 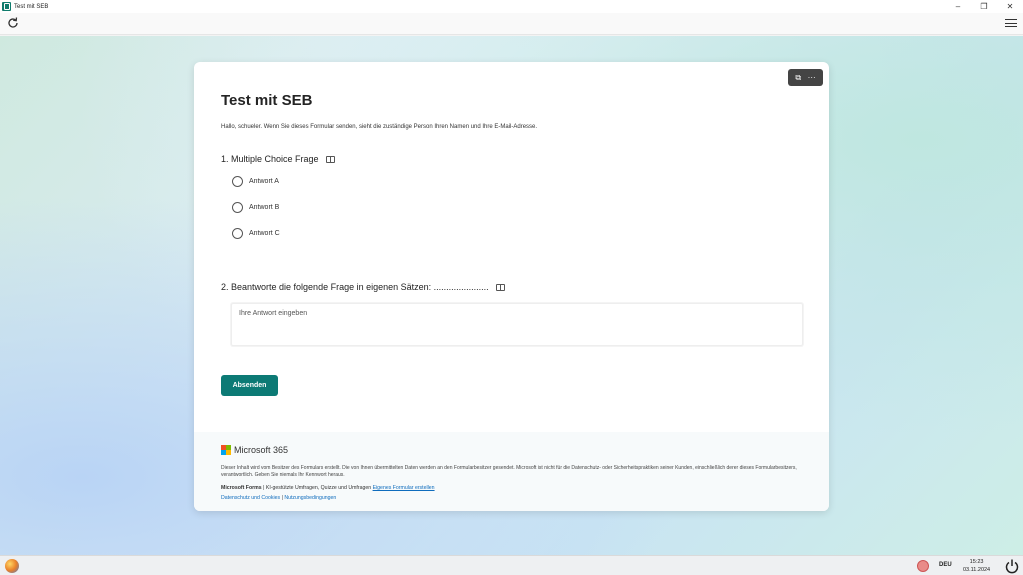 I want to click on option-label: Antwort A, so click(x=264, y=181).